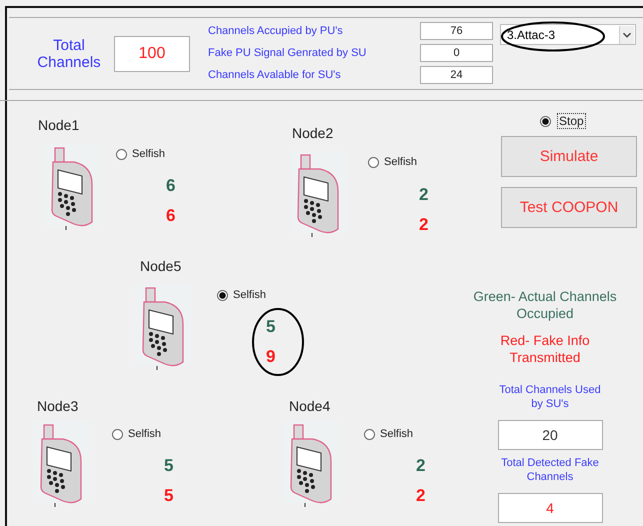 Image resolution: width=643 pixels, height=526 pixels. What do you see at coordinates (152, 54) in the screenshot?
I see `total-channels-field: 100` at bounding box center [152, 54].